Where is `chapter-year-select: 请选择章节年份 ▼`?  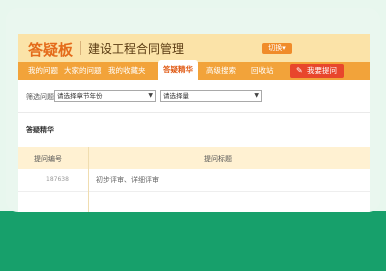
chapter-year-select: 请选择章节年份 ▼ is located at coordinates (105, 96).